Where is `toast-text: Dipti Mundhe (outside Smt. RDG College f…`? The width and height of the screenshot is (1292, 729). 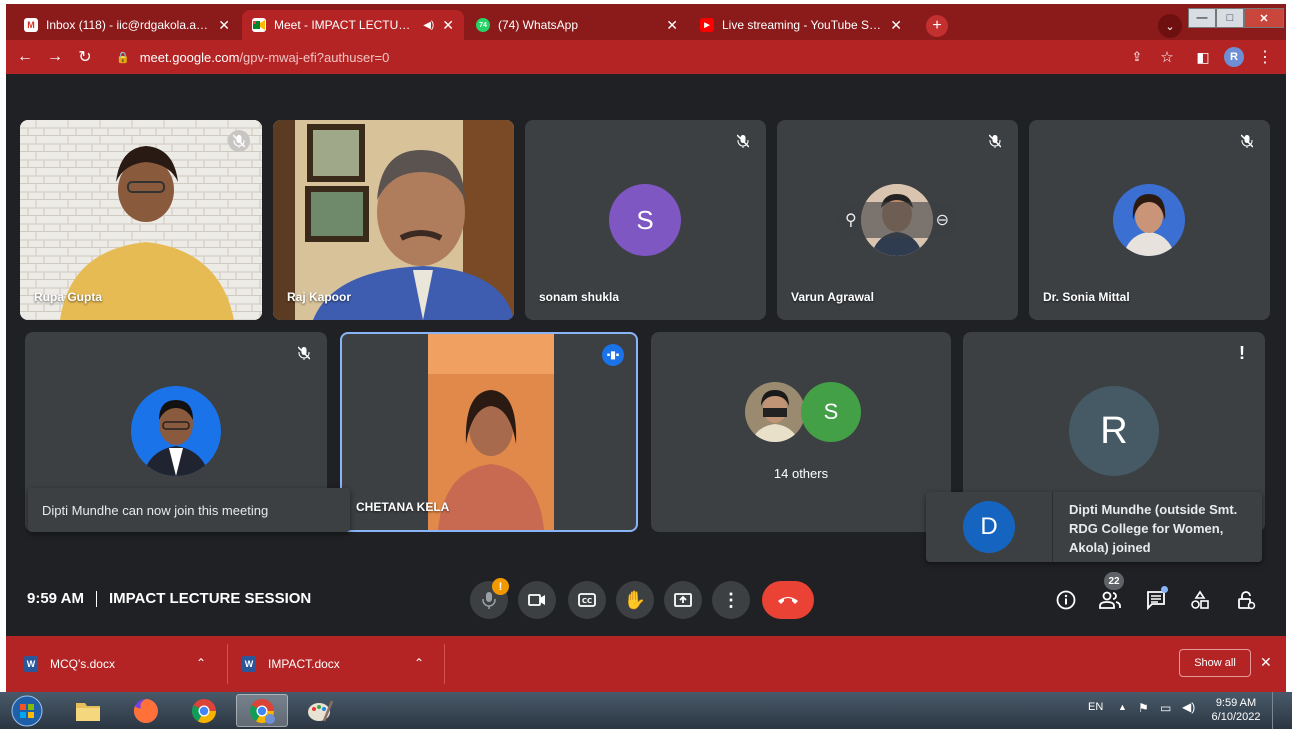
toast-text: Dipti Mundhe (outside Smt. RDG College f… is located at coordinates (1157, 527).